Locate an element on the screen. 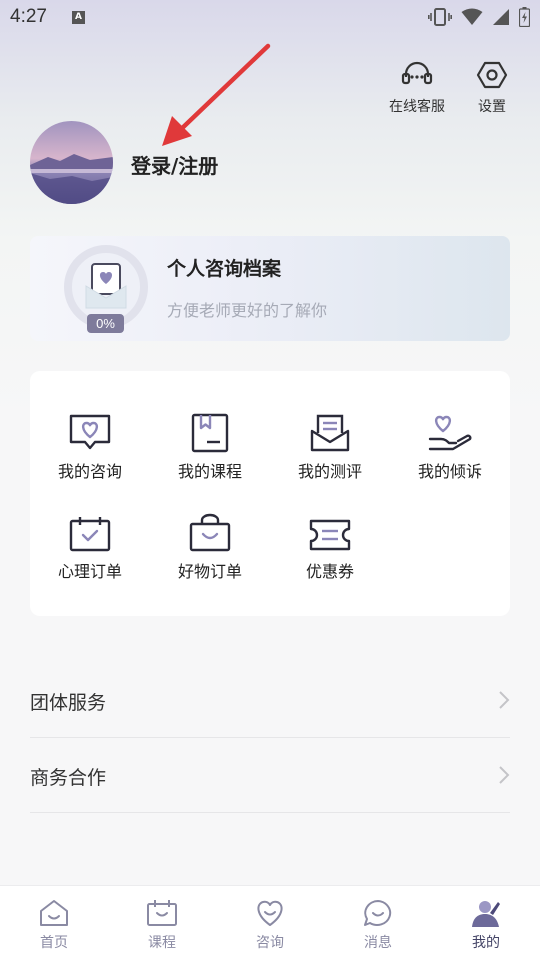 Image resolution: width=540 pixels, height=960 pixels. tab-label: 首页 is located at coordinates (54, 943).